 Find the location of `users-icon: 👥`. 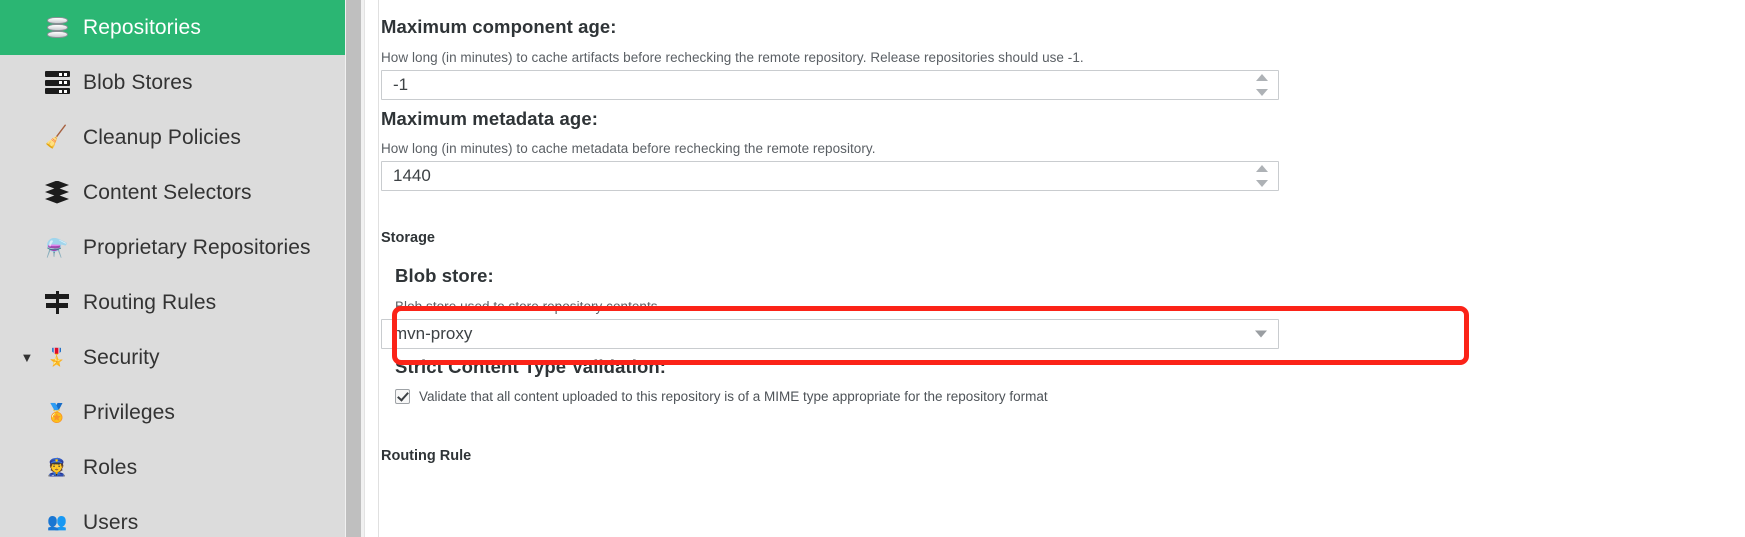

users-icon: 👥 is located at coordinates (57, 522).